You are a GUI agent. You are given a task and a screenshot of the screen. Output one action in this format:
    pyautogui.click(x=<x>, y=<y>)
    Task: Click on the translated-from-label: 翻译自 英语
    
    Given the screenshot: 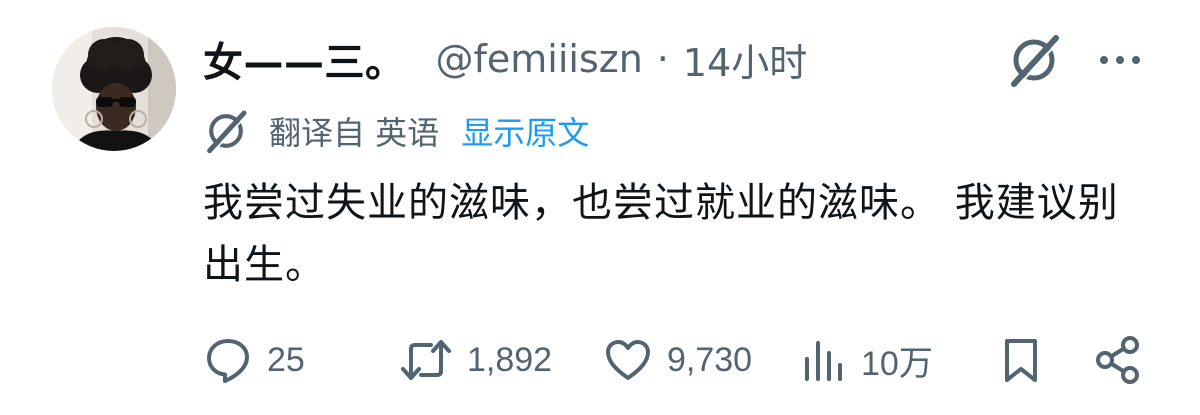 What is the action you would take?
    pyautogui.click(x=354, y=133)
    